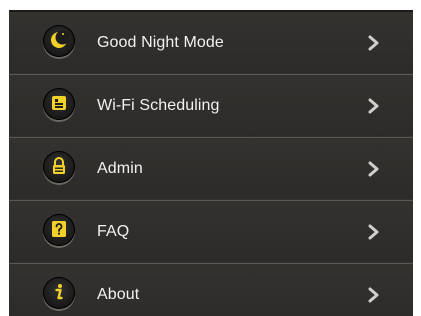 The image size is (421, 316). What do you see at coordinates (118, 294) in the screenshot?
I see `menu-item-label: About` at bounding box center [118, 294].